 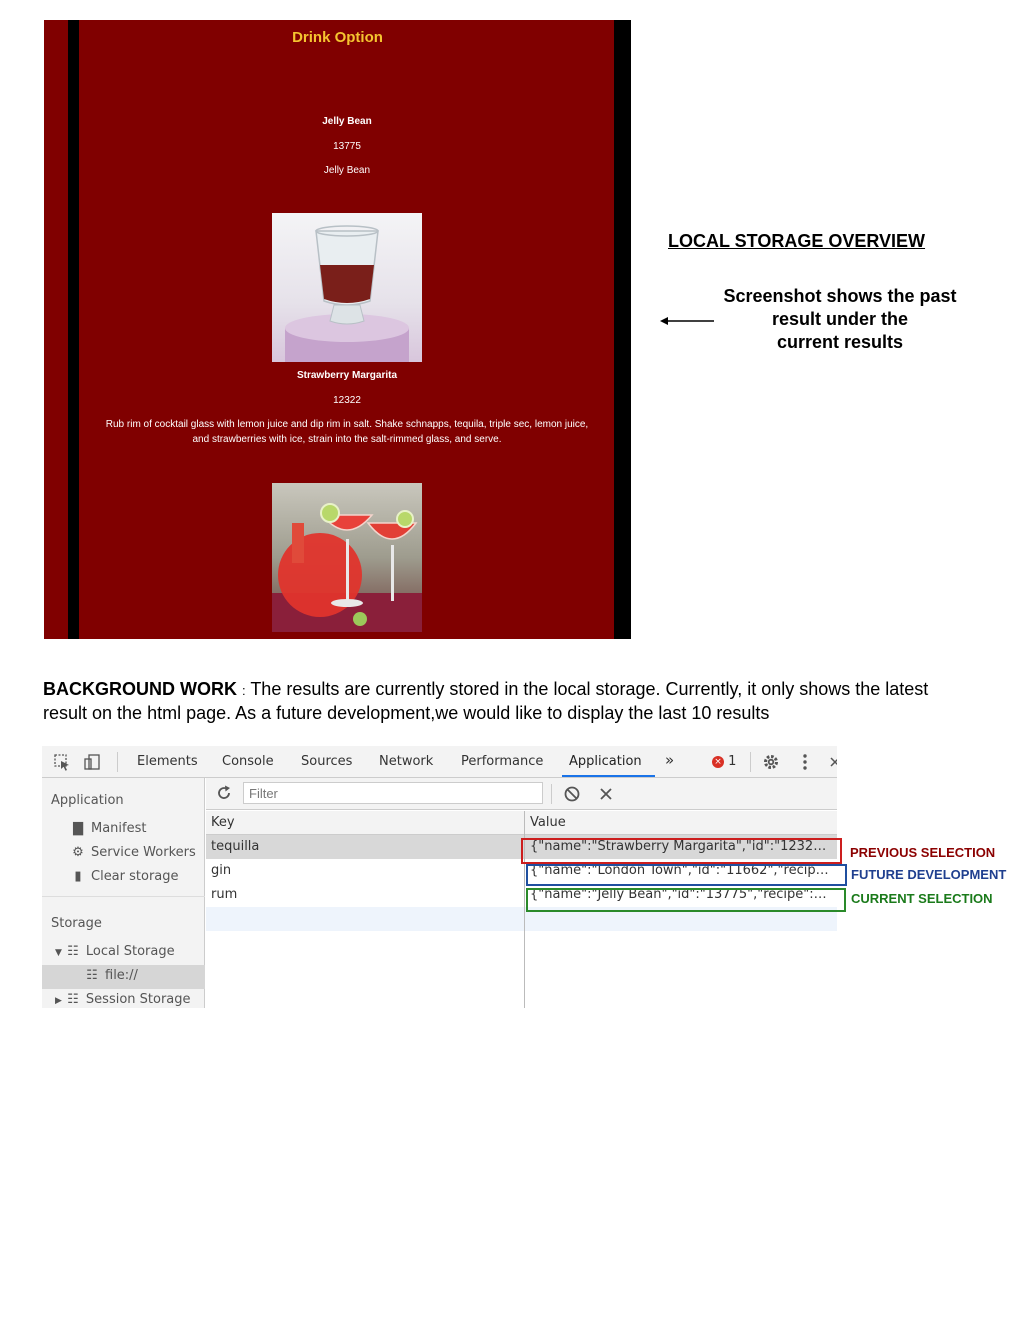 I want to click on collapsed-triangle-icon: ▶, so click(x=58, y=1001).